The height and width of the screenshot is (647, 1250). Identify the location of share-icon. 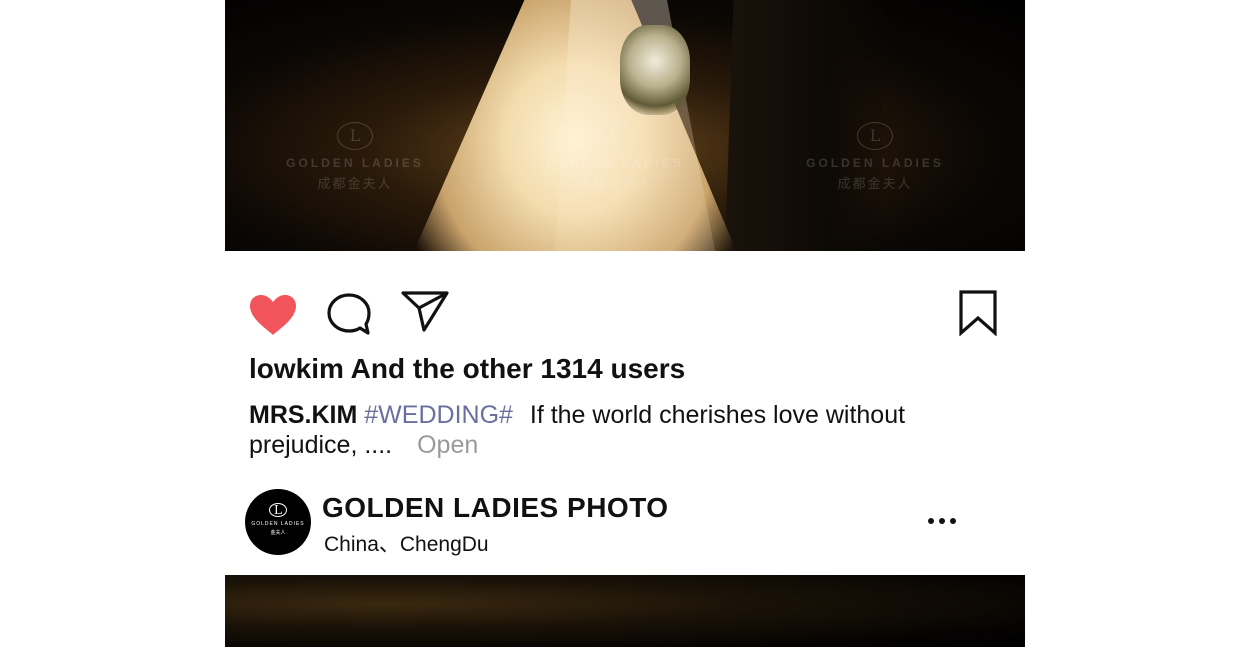
(425, 312).